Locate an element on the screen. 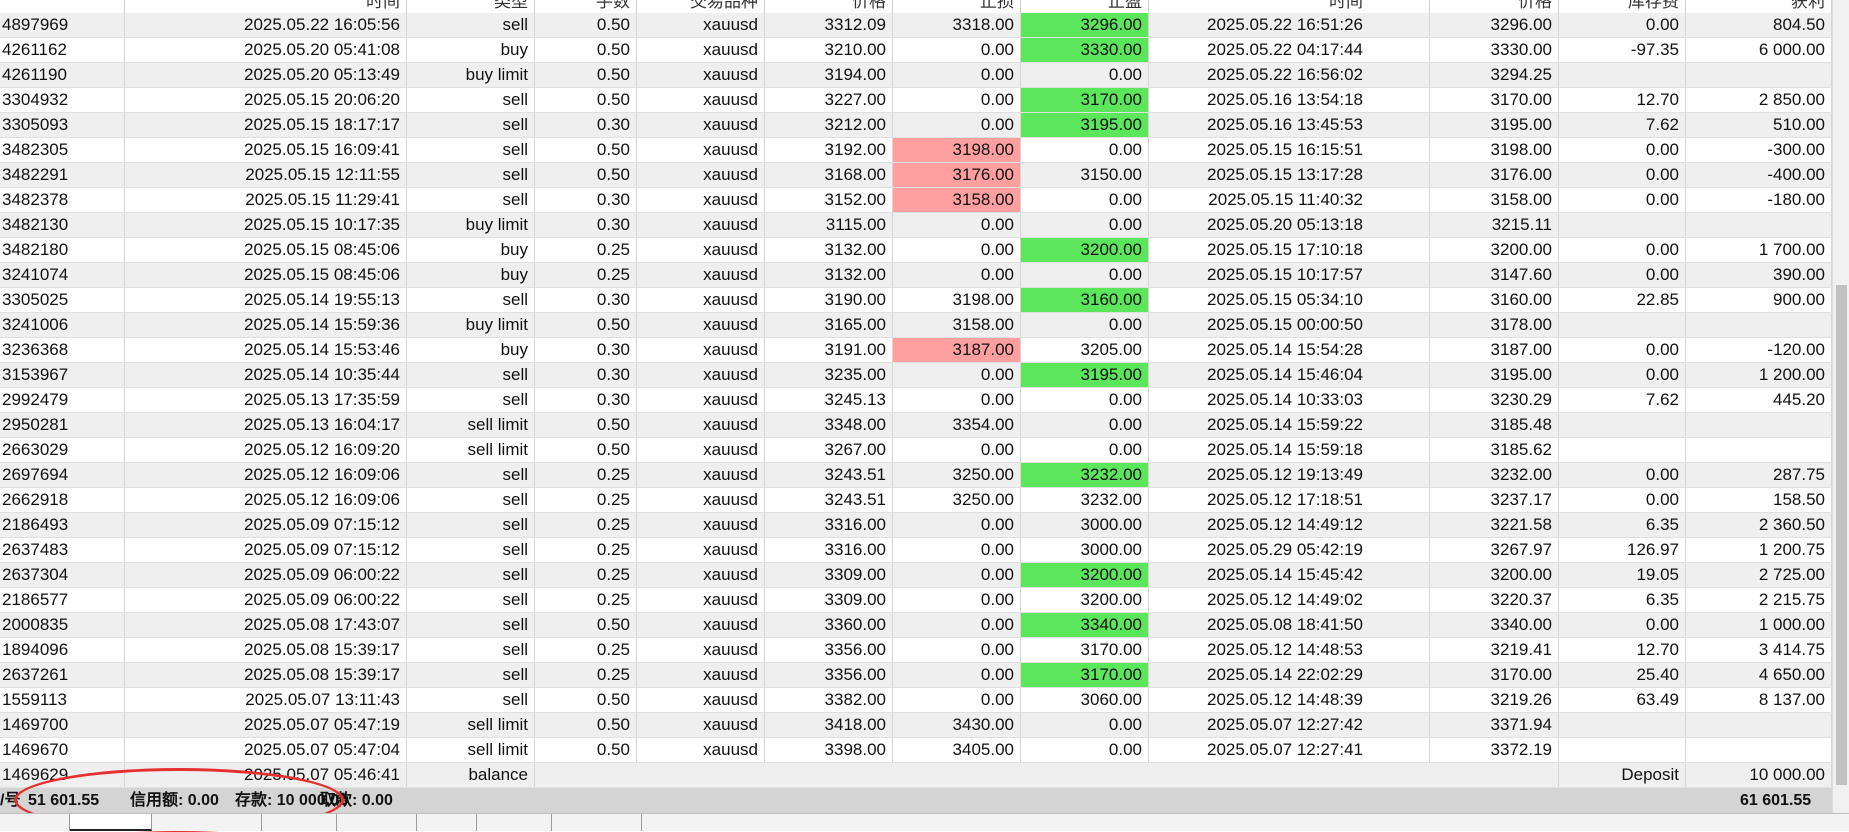 This screenshot has width=1849, height=832. table-cell: 2025.05.14 10:35:44 is located at coordinates (266, 375).